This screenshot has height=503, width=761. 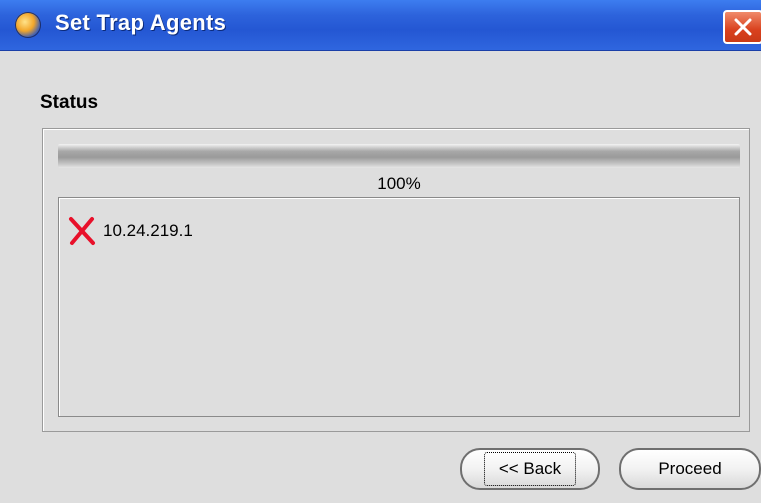 I want to click on back-button: << Back, so click(x=530, y=469).